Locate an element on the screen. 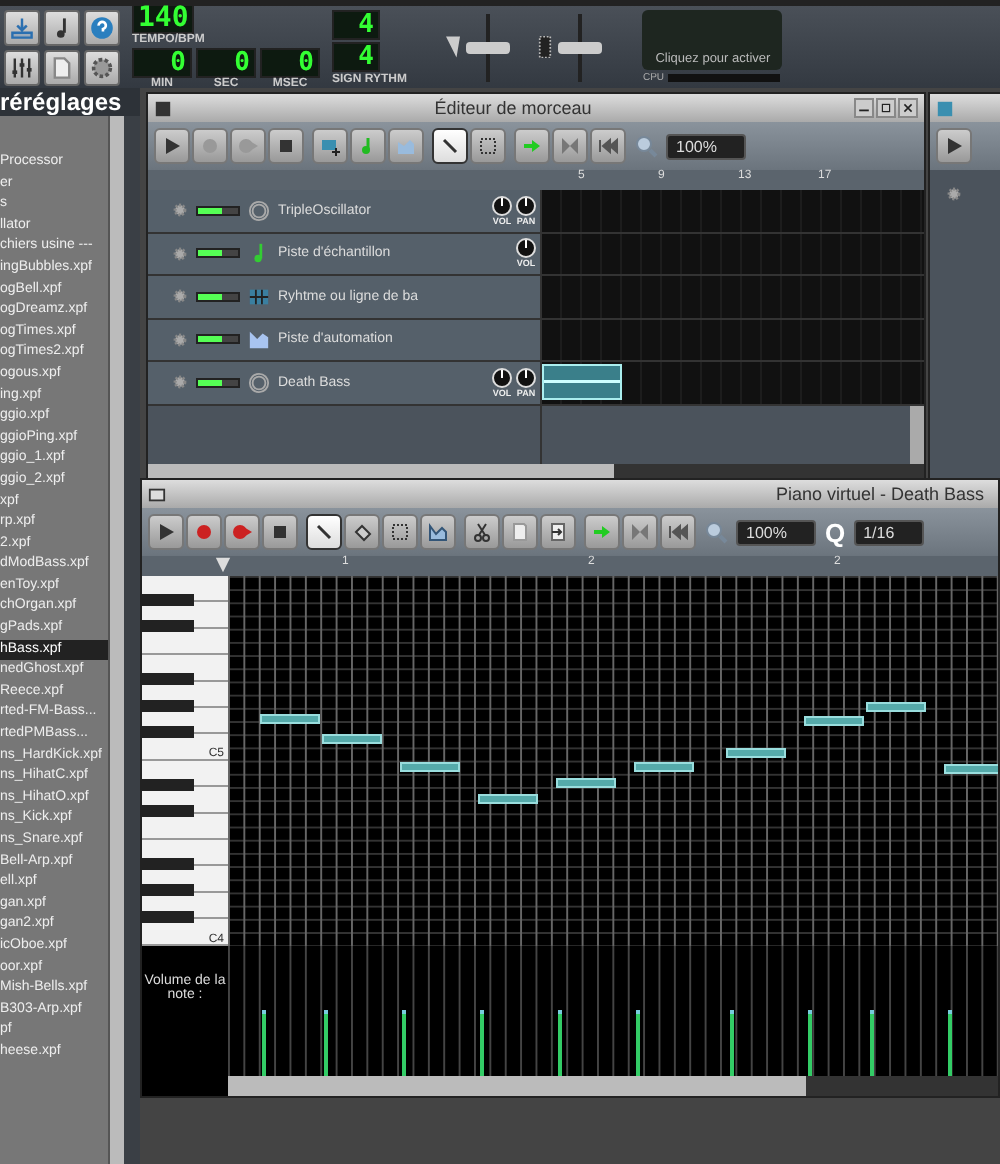 The width and height of the screenshot is (1000, 1164). window-title: Piano virtuel - Death Bass is located at coordinates (879, 494).